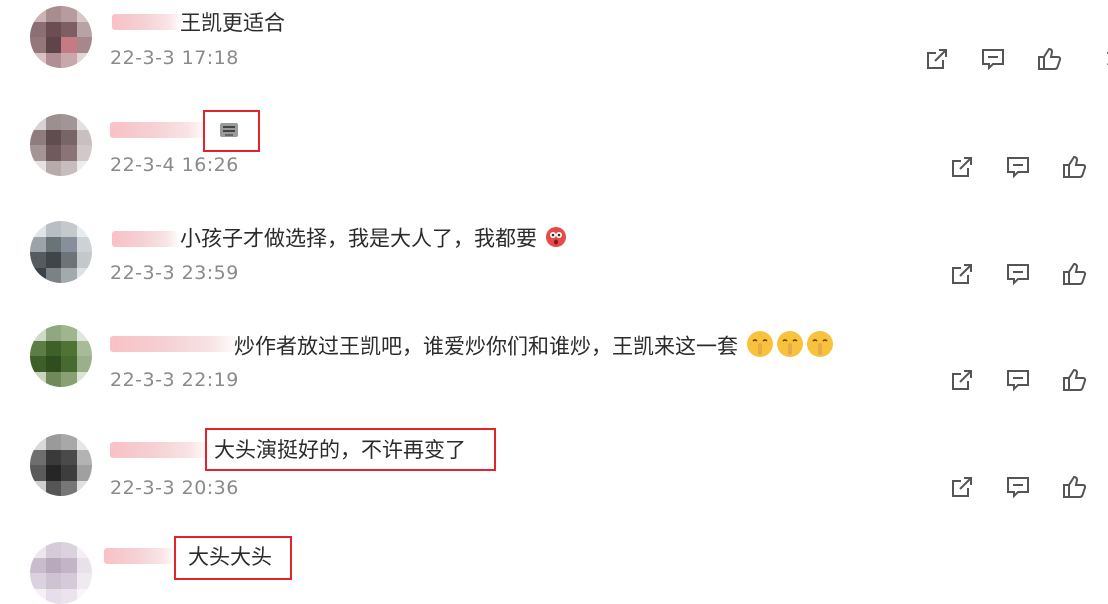  I want to click on comment-timestamp: 22-3-3 22:19, so click(174, 380).